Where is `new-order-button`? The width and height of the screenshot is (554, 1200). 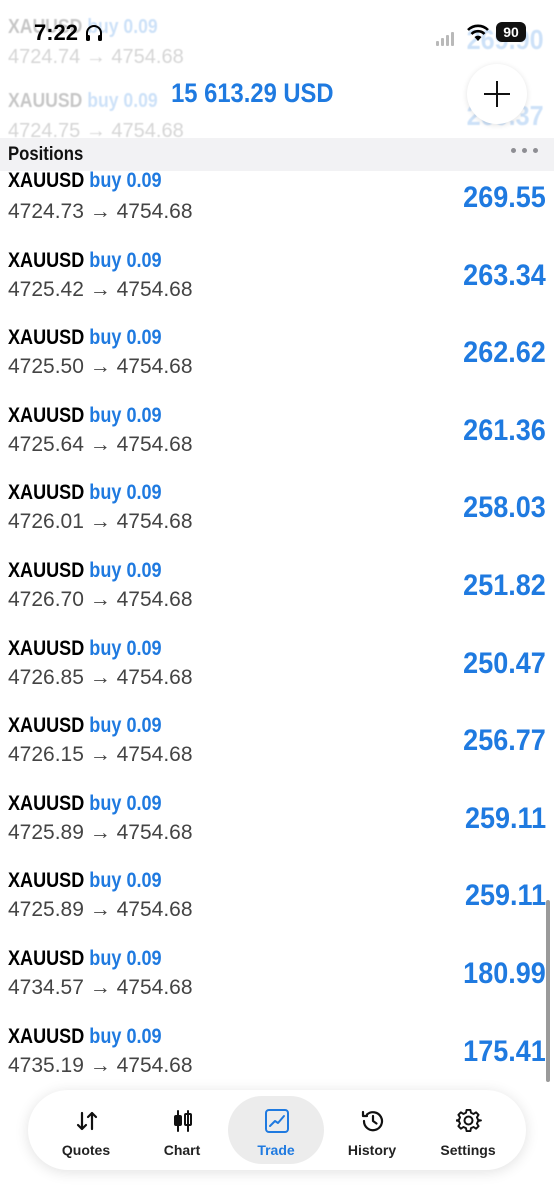
new-order-button is located at coordinates (497, 94).